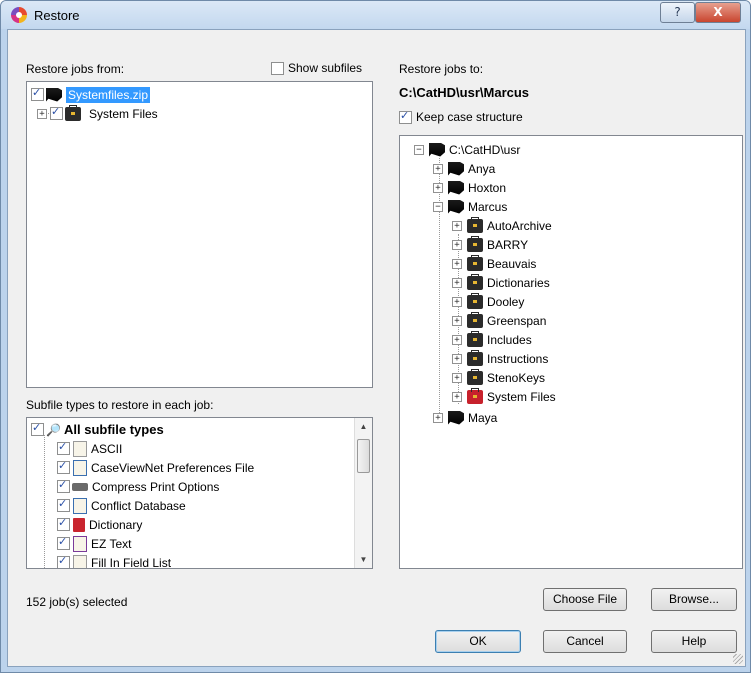 This screenshot has height=673, width=751. Describe the element at coordinates (585, 641) in the screenshot. I see `cancel-button: Cancel` at that location.